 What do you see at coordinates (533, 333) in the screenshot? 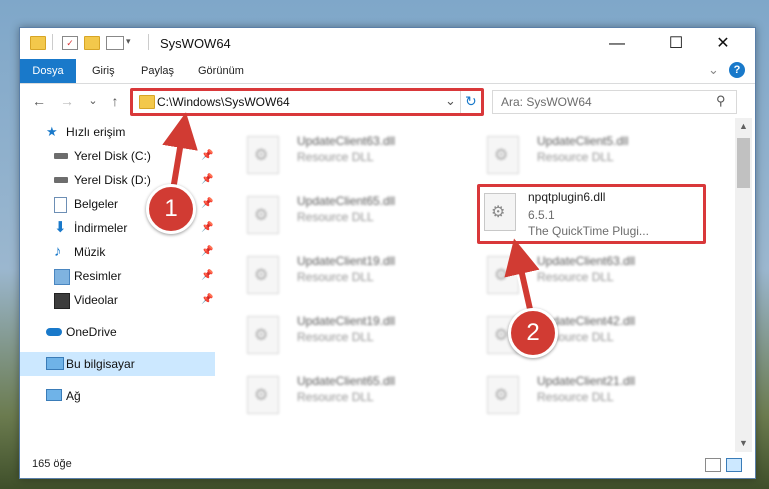
I see `callout-badge-2: 2` at bounding box center [533, 333].